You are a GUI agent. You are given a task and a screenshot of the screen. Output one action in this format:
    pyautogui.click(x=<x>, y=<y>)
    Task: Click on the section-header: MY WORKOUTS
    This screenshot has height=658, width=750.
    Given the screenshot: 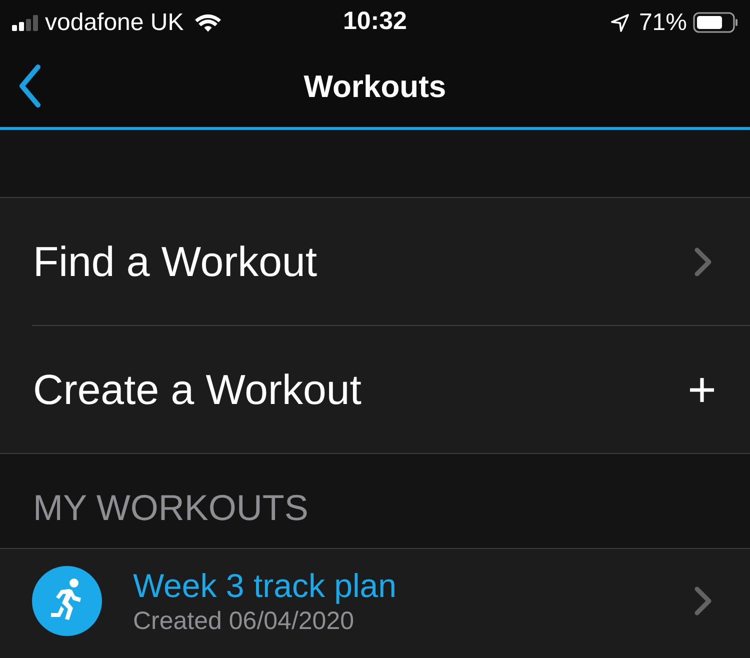 What is the action you would take?
    pyautogui.click(x=170, y=508)
    